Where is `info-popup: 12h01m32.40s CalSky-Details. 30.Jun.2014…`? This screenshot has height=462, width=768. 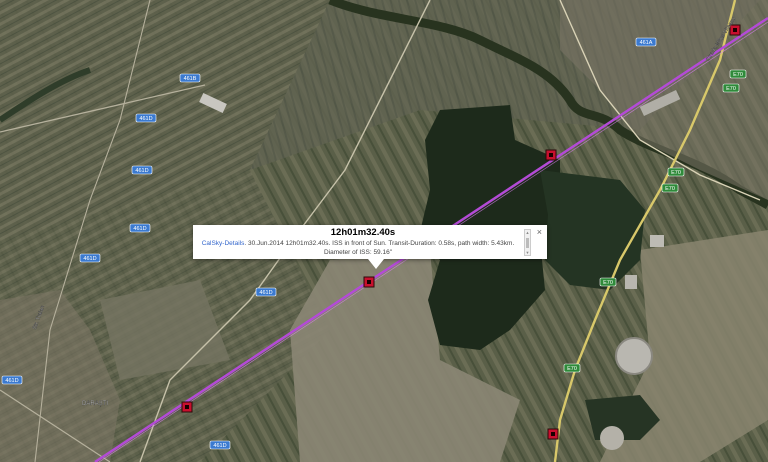 info-popup: 12h01m32.40s CalSky-Details. 30.Jun.2014… is located at coordinates (370, 247).